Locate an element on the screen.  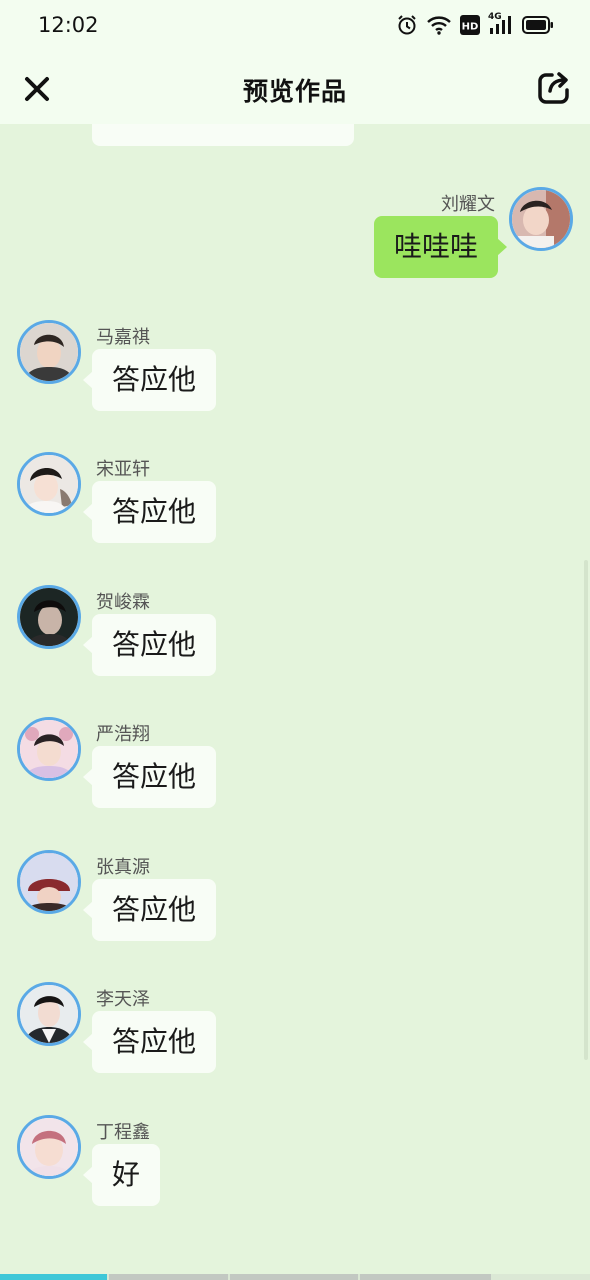
sender-name: 丁程鑫 is located at coordinates (123, 1132).